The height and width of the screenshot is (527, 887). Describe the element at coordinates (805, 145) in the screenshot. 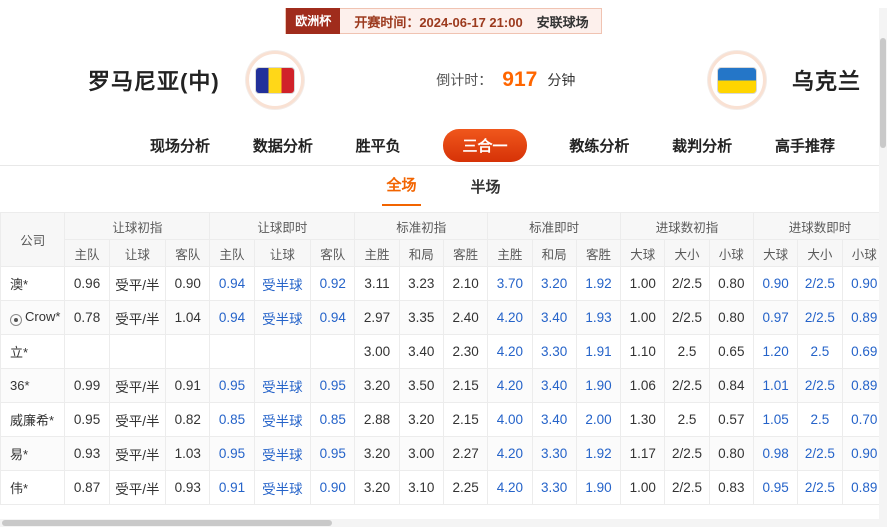

I see `tab-expert-picks: 高手推荐` at that location.